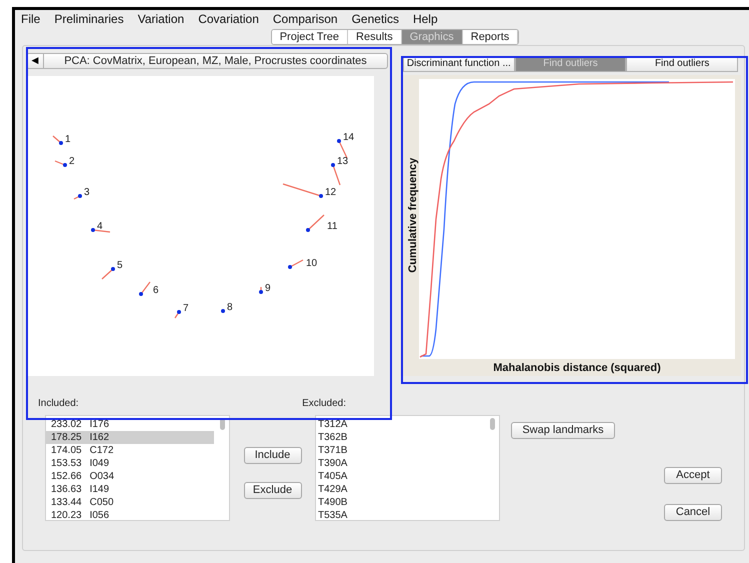  Describe the element at coordinates (215, 61) in the screenshot. I see `selector-label: PCA: CovMatrix, European, MZ, Male, Procrustes coordinates` at that location.